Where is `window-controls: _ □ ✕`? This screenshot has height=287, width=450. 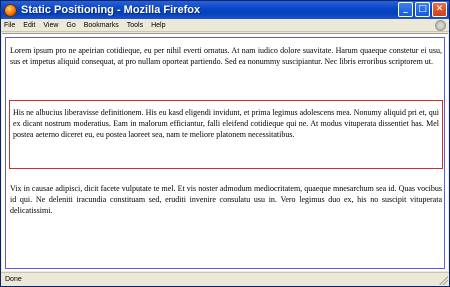 window-controls: _ □ ✕ is located at coordinates (422, 9).